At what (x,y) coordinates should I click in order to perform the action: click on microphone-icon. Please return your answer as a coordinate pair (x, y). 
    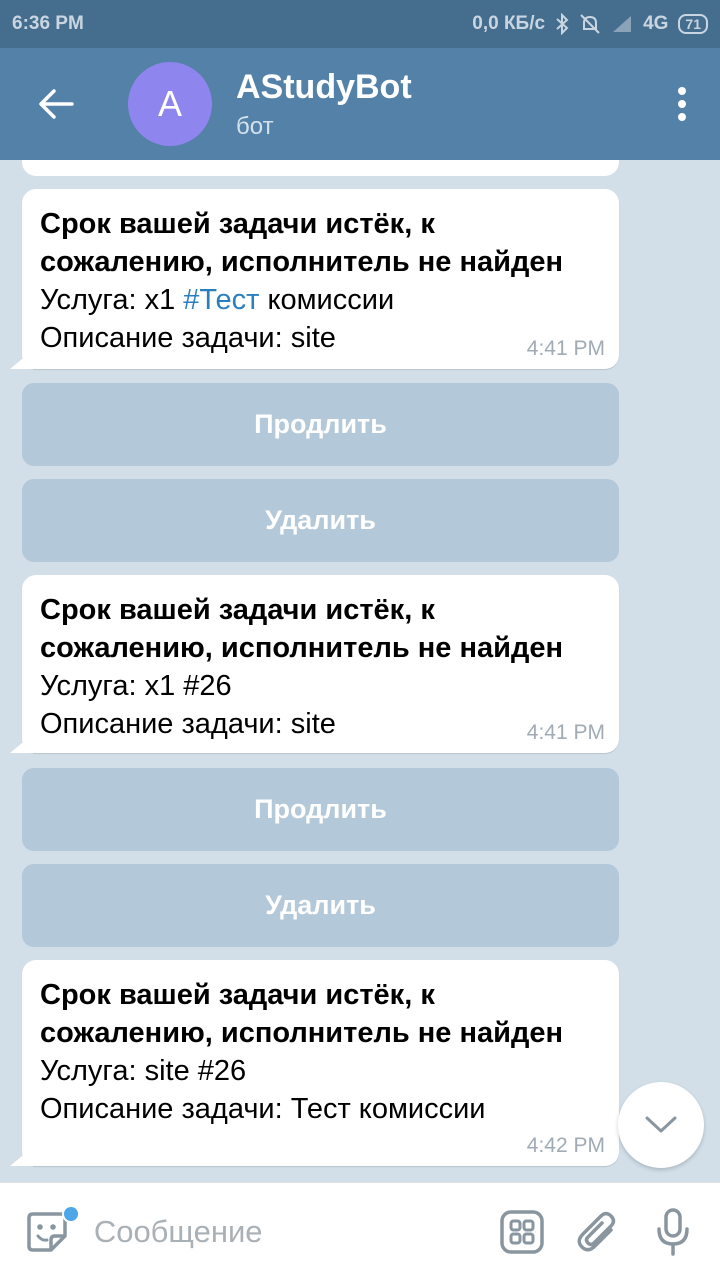
    Looking at the image, I should click on (673, 1231).